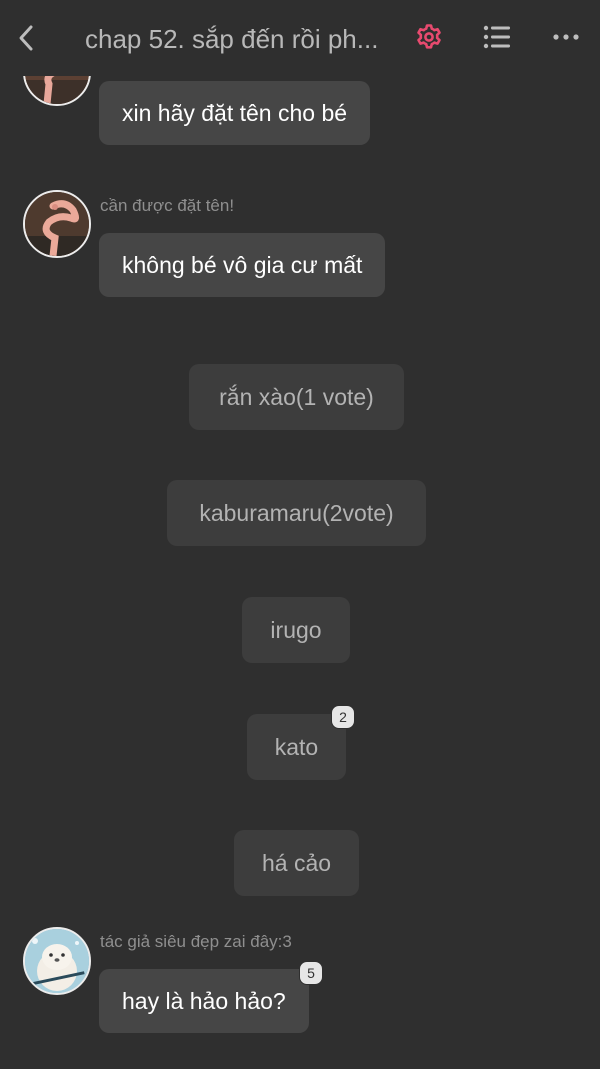 This screenshot has width=600, height=1069. I want to click on chapter-list-button, so click(497, 37).